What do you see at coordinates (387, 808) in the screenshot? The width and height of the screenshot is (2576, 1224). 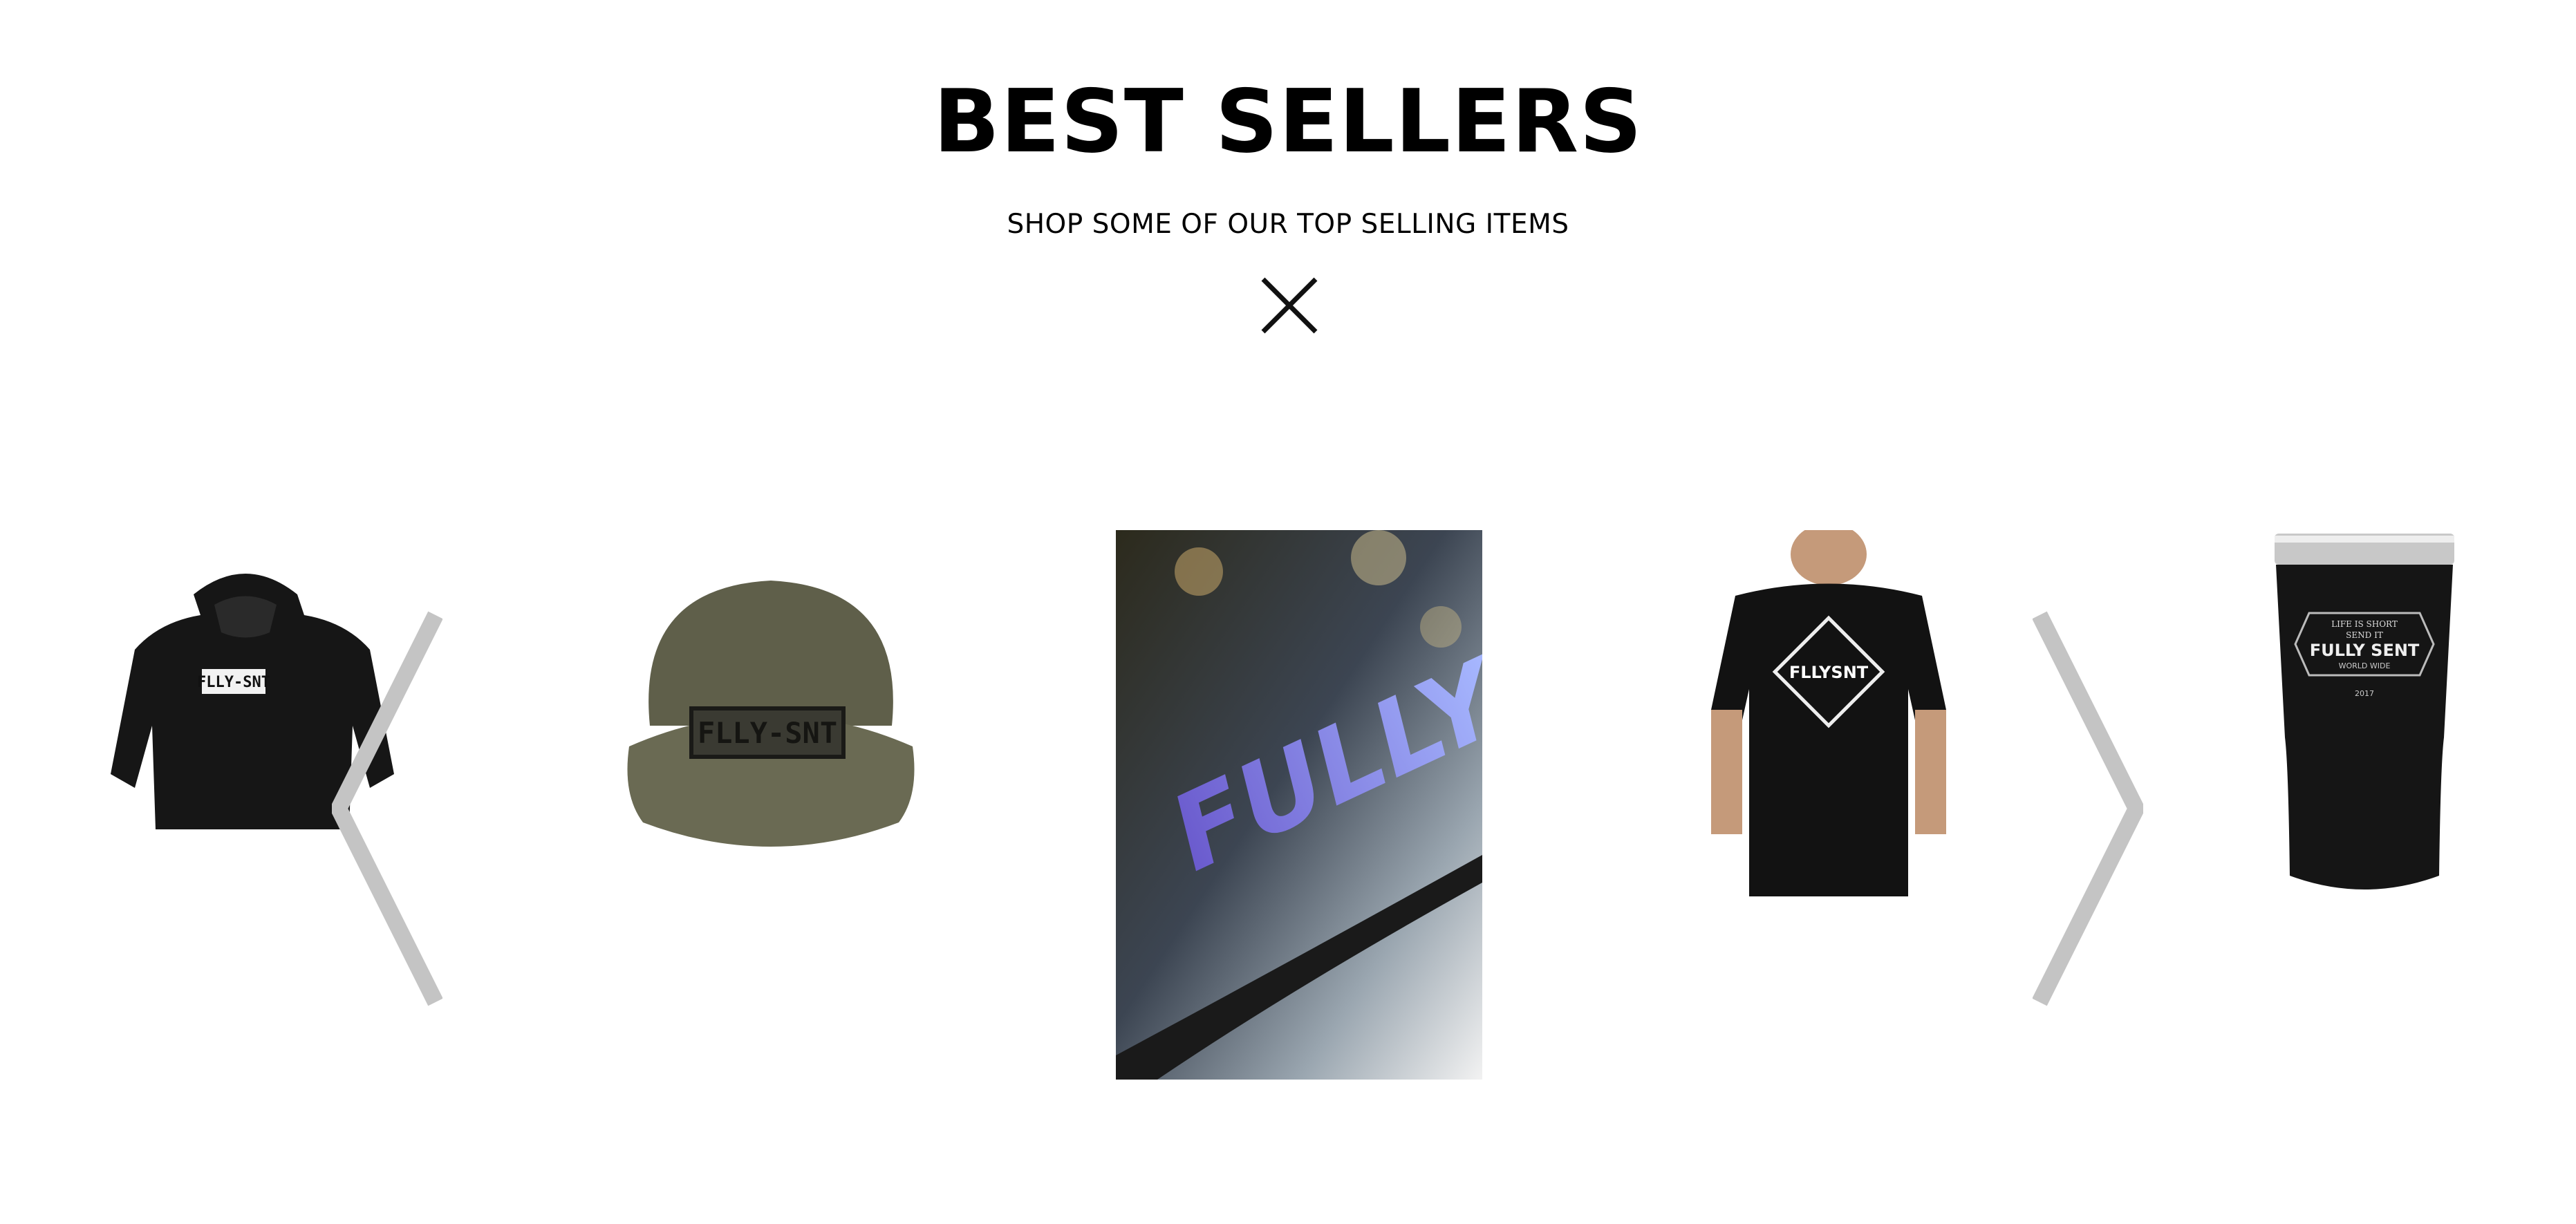 I see `chevron-left-icon` at bounding box center [387, 808].